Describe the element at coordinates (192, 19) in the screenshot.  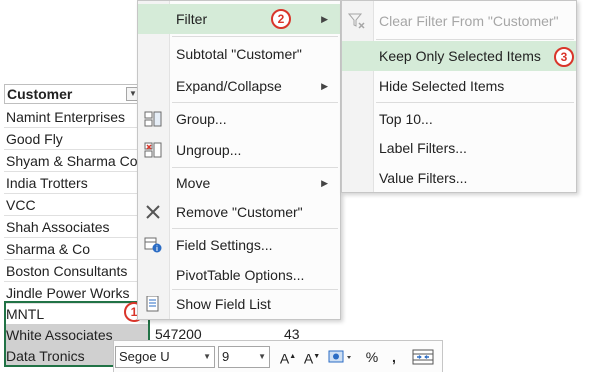
I see `menu-item-label: Filter` at that location.